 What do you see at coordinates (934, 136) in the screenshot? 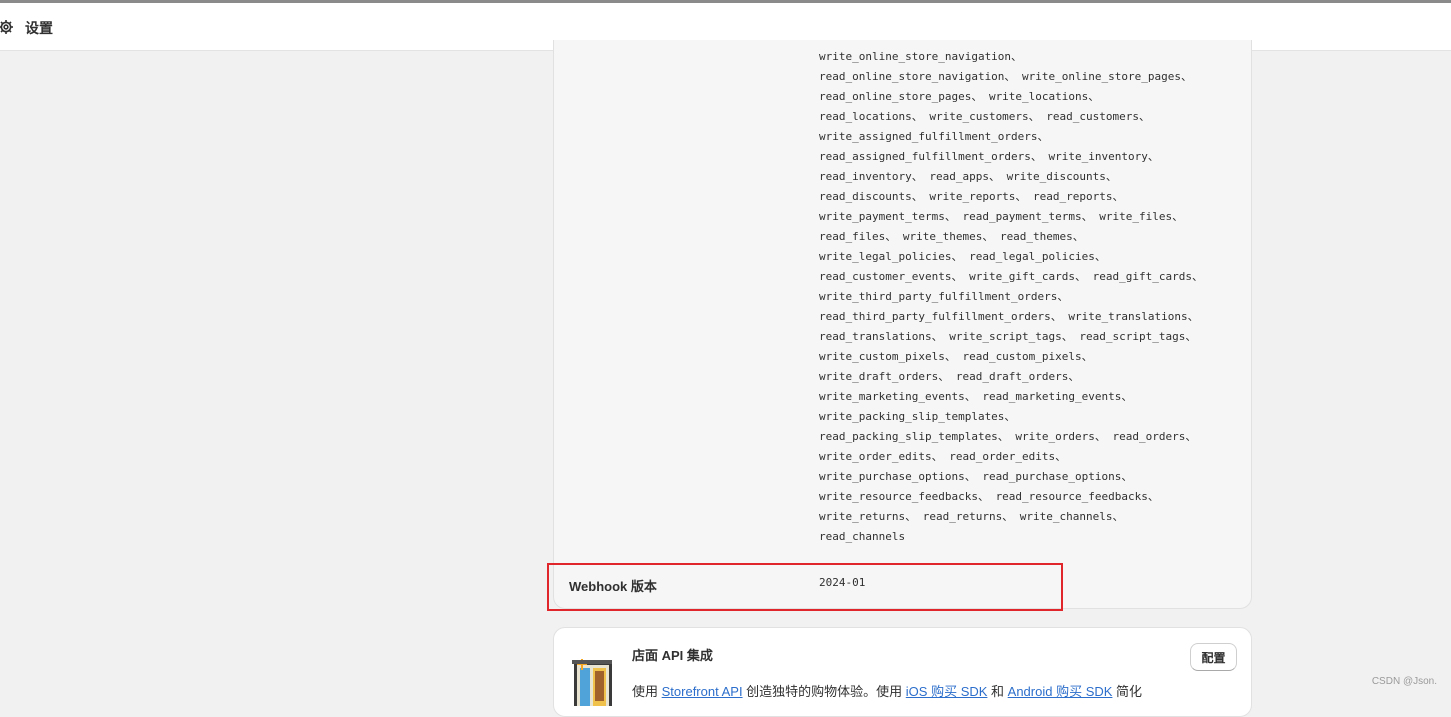
I see `scope-line: write_assigned_fulfillment_orders、` at bounding box center [934, 136].